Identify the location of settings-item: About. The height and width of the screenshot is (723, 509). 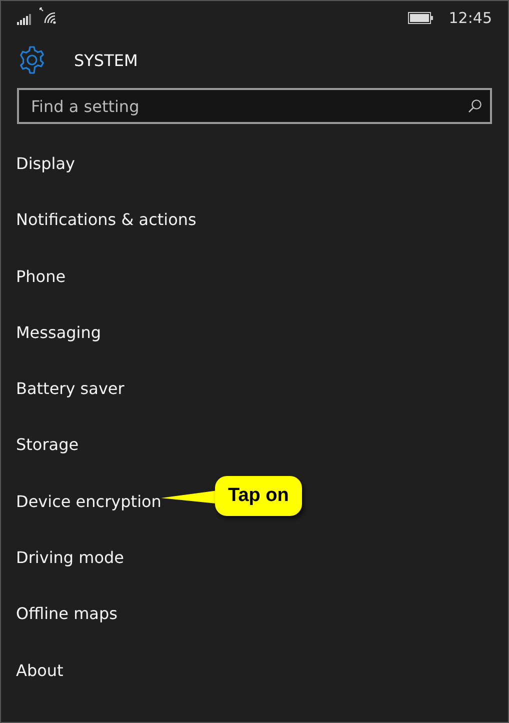
(40, 671).